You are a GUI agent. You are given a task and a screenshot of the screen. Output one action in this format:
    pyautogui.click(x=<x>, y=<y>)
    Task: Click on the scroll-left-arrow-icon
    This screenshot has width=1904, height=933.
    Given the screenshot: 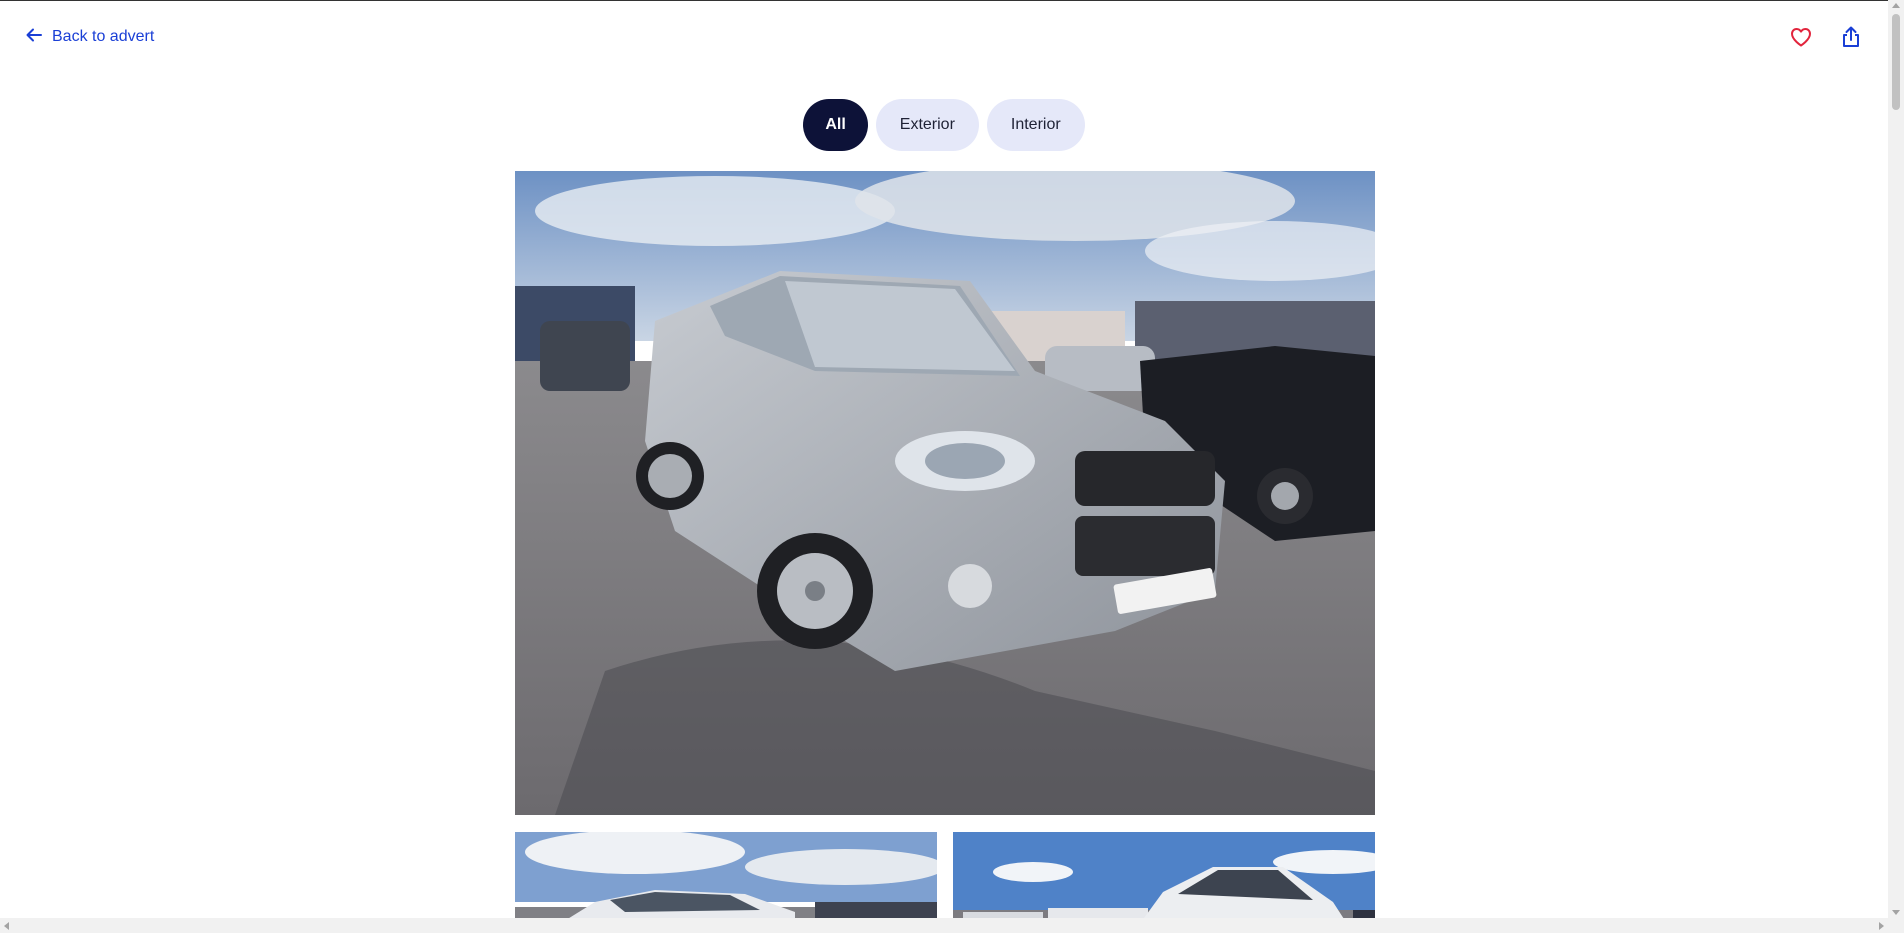 What is the action you would take?
    pyautogui.click(x=6, y=926)
    